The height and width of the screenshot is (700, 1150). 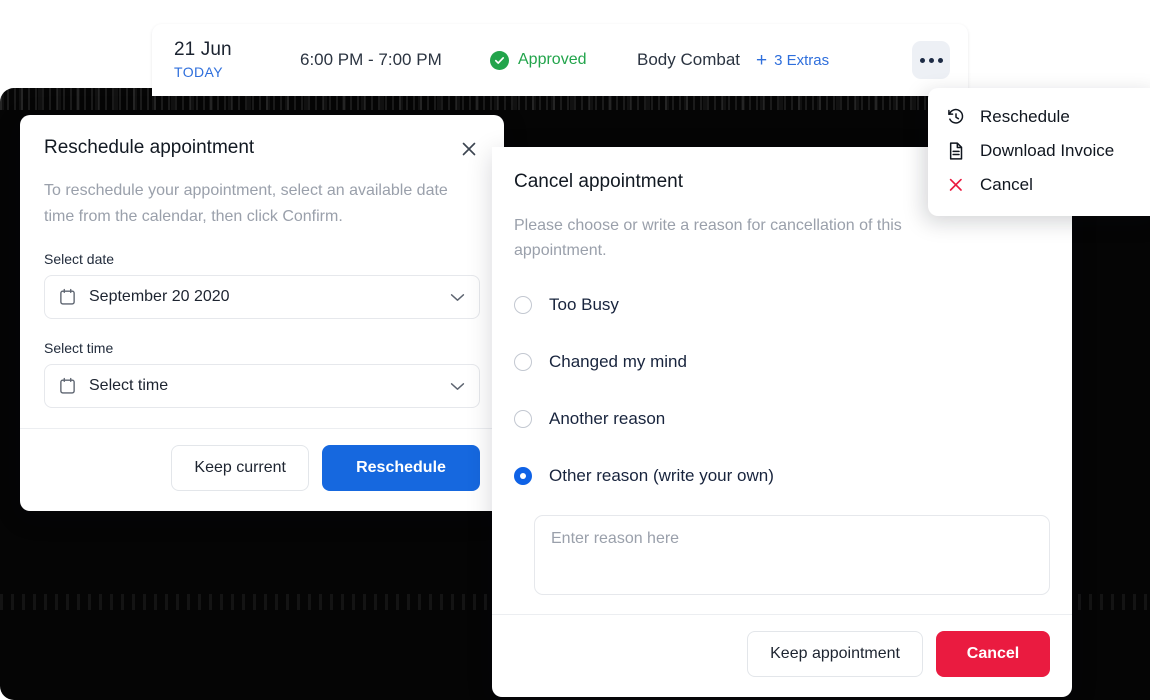 I want to click on radio-icon-selected, so click(x=523, y=476).